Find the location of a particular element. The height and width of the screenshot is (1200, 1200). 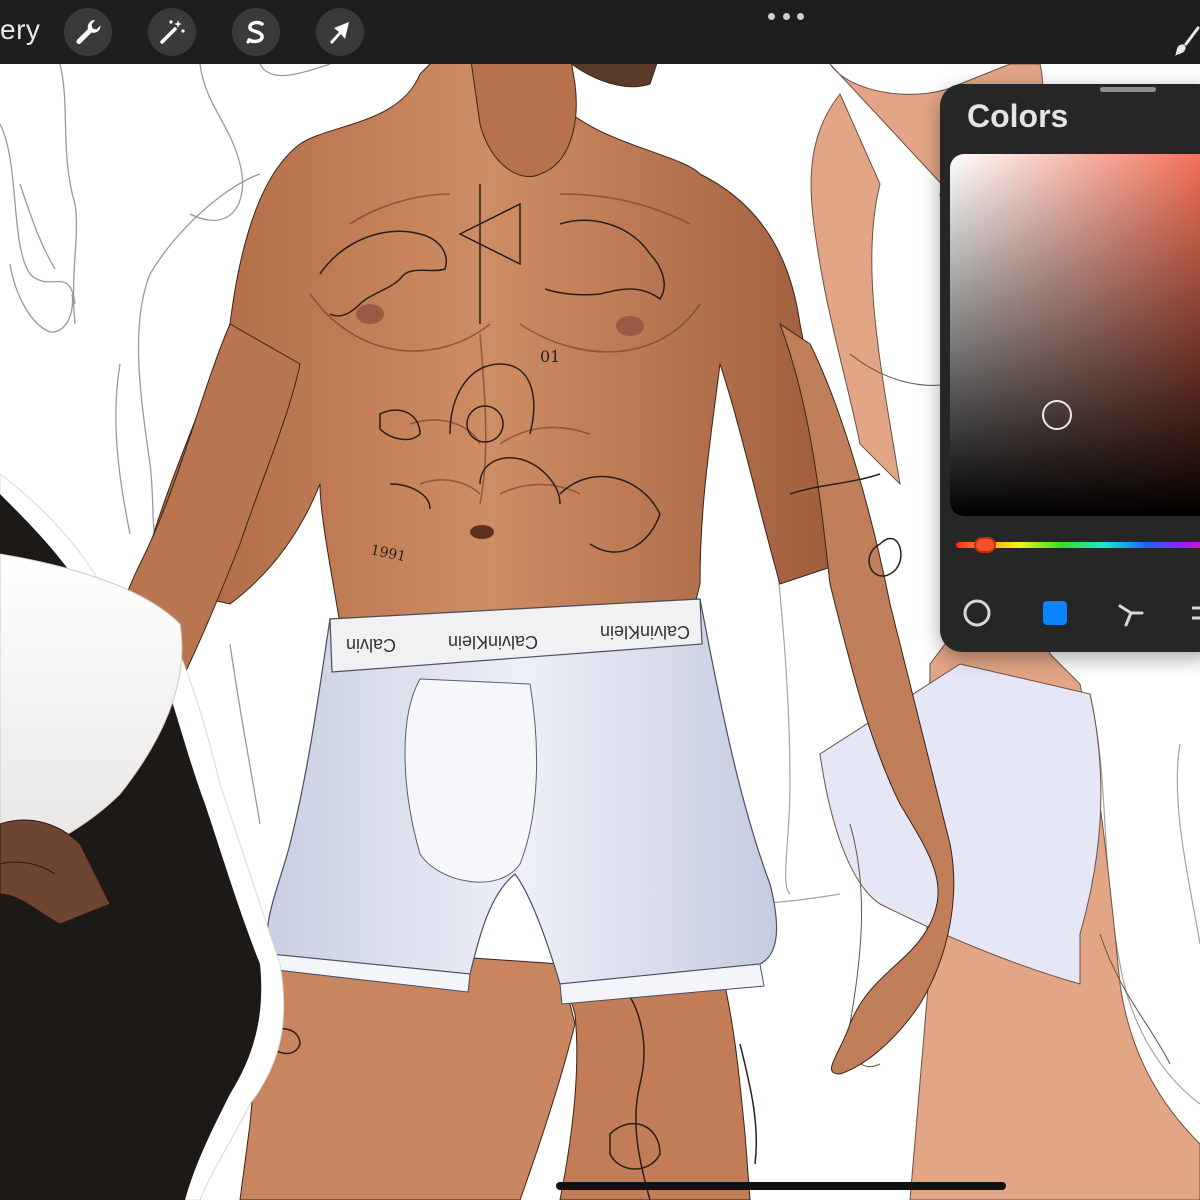

top-toolbar: ery is located at coordinates (600, 32).